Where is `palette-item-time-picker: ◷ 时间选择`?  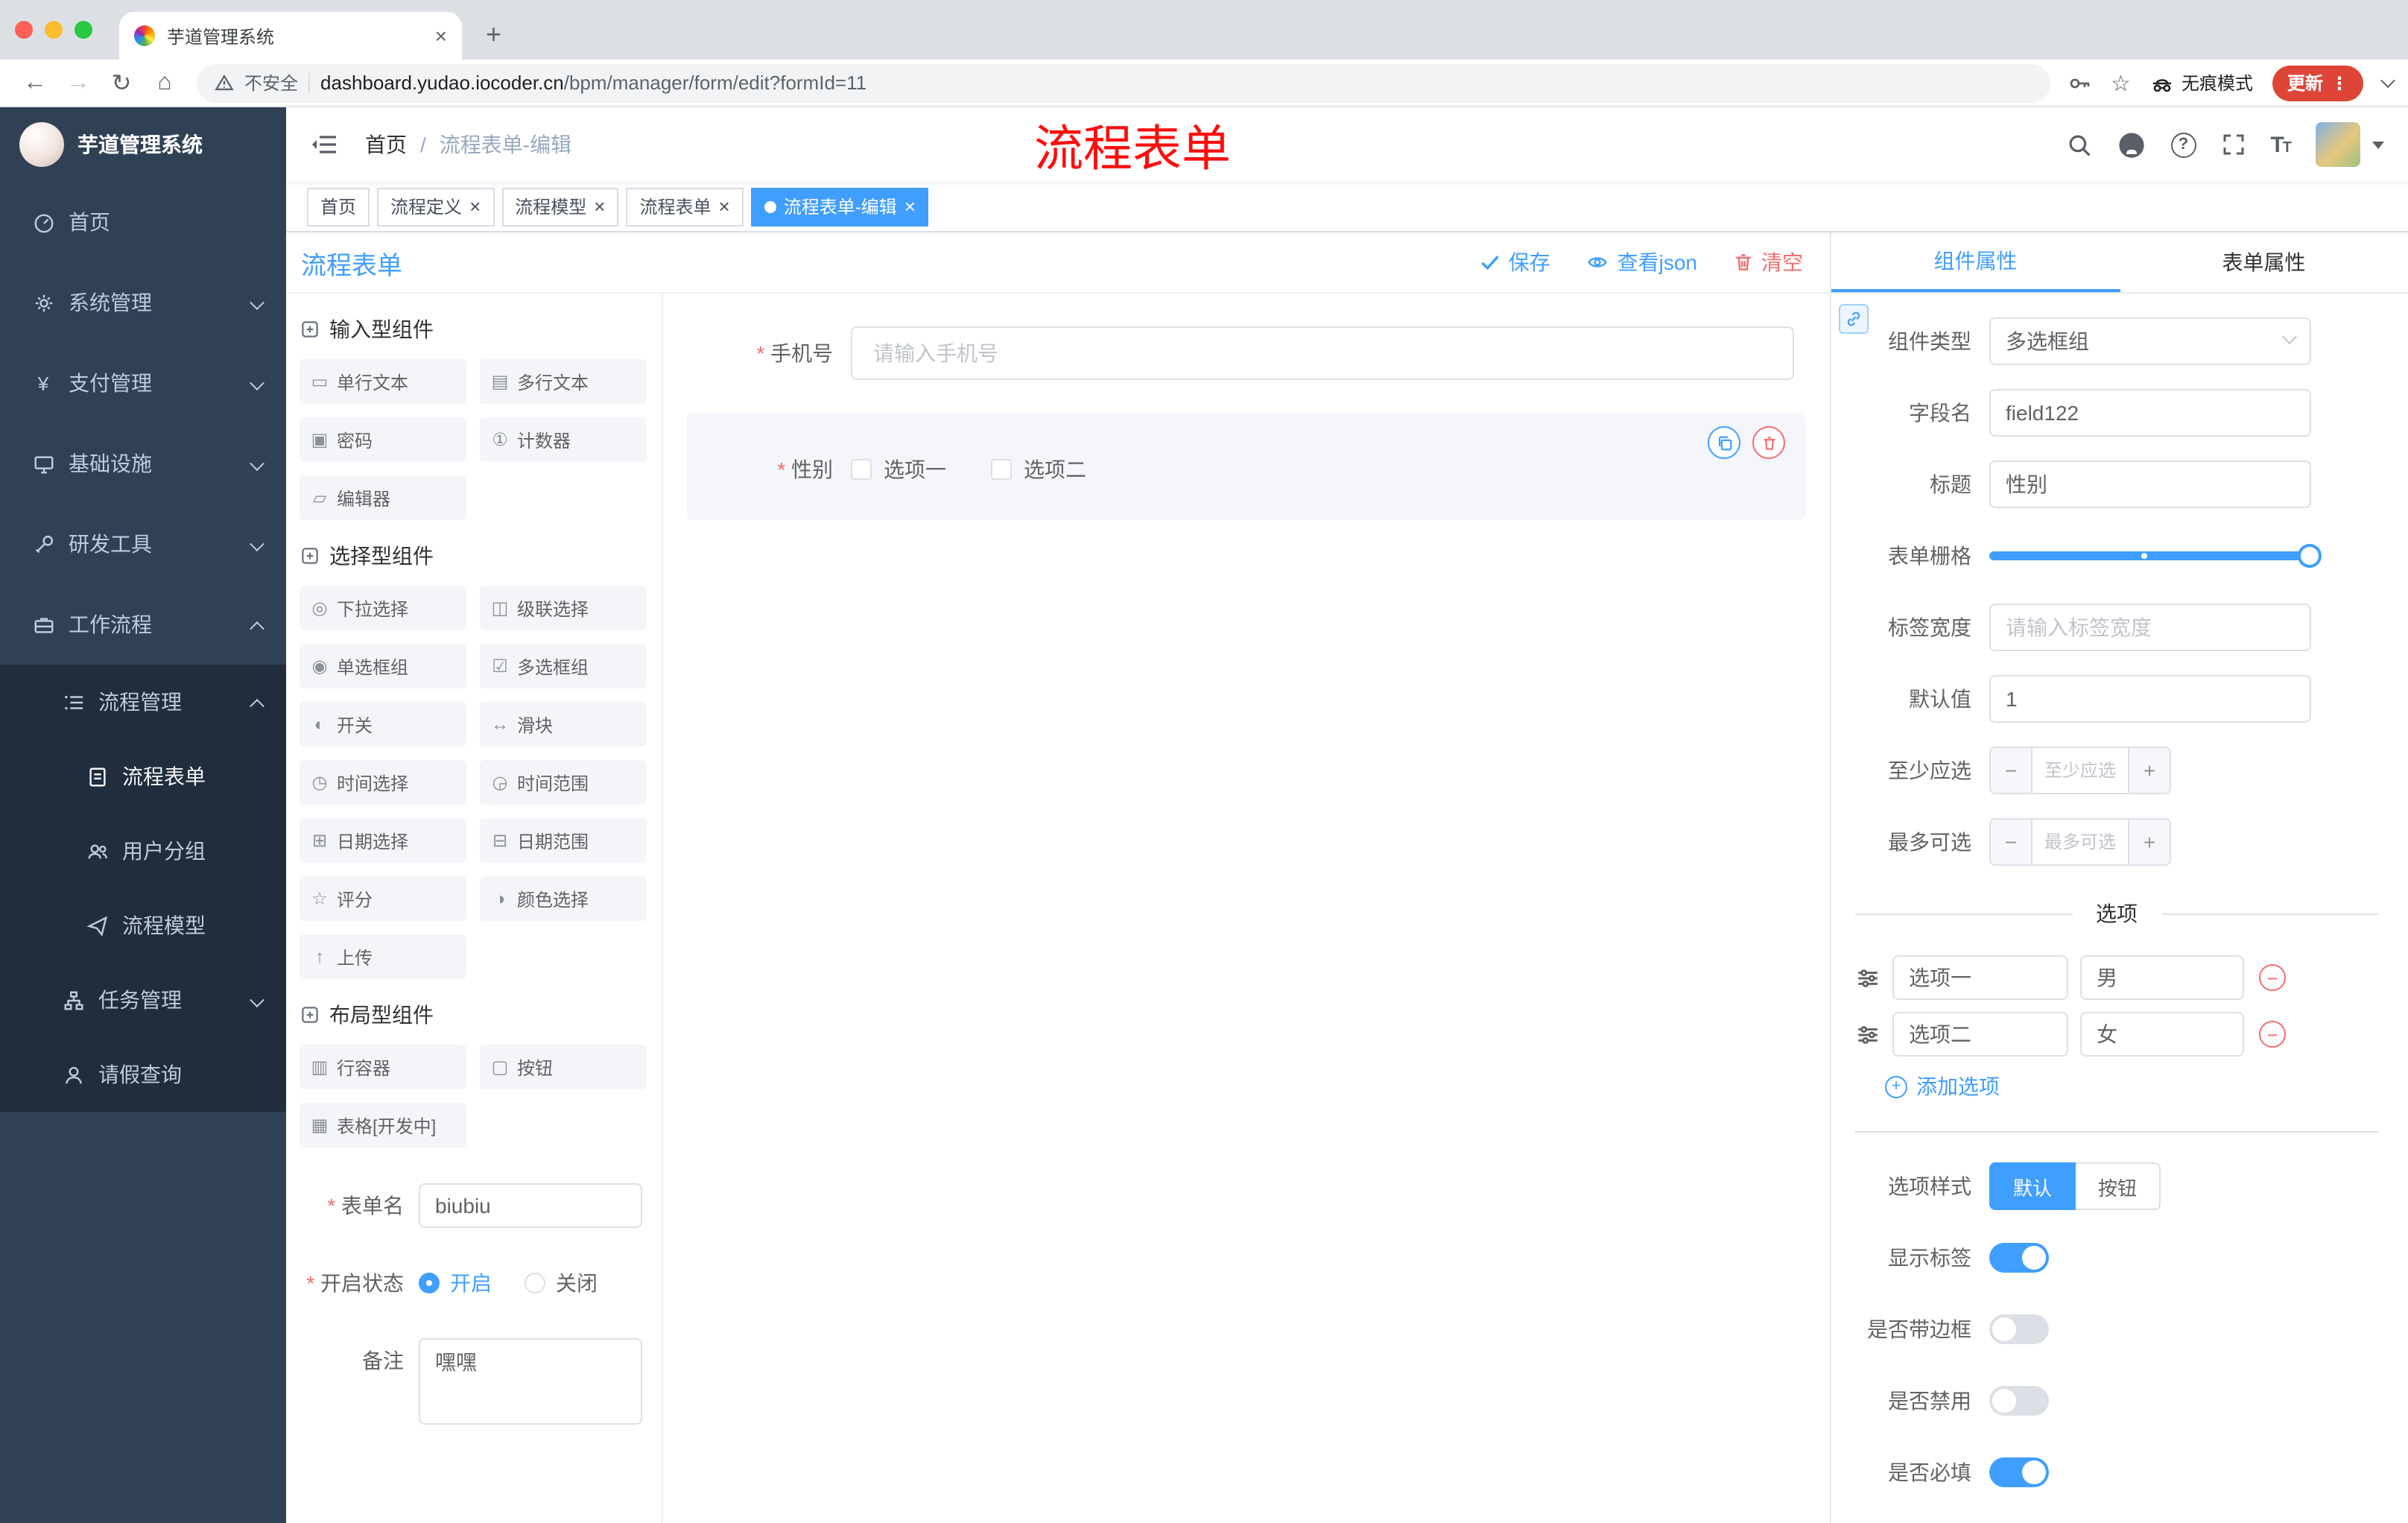
palette-item-time-picker: ◷ 时间选择 is located at coordinates (383, 783).